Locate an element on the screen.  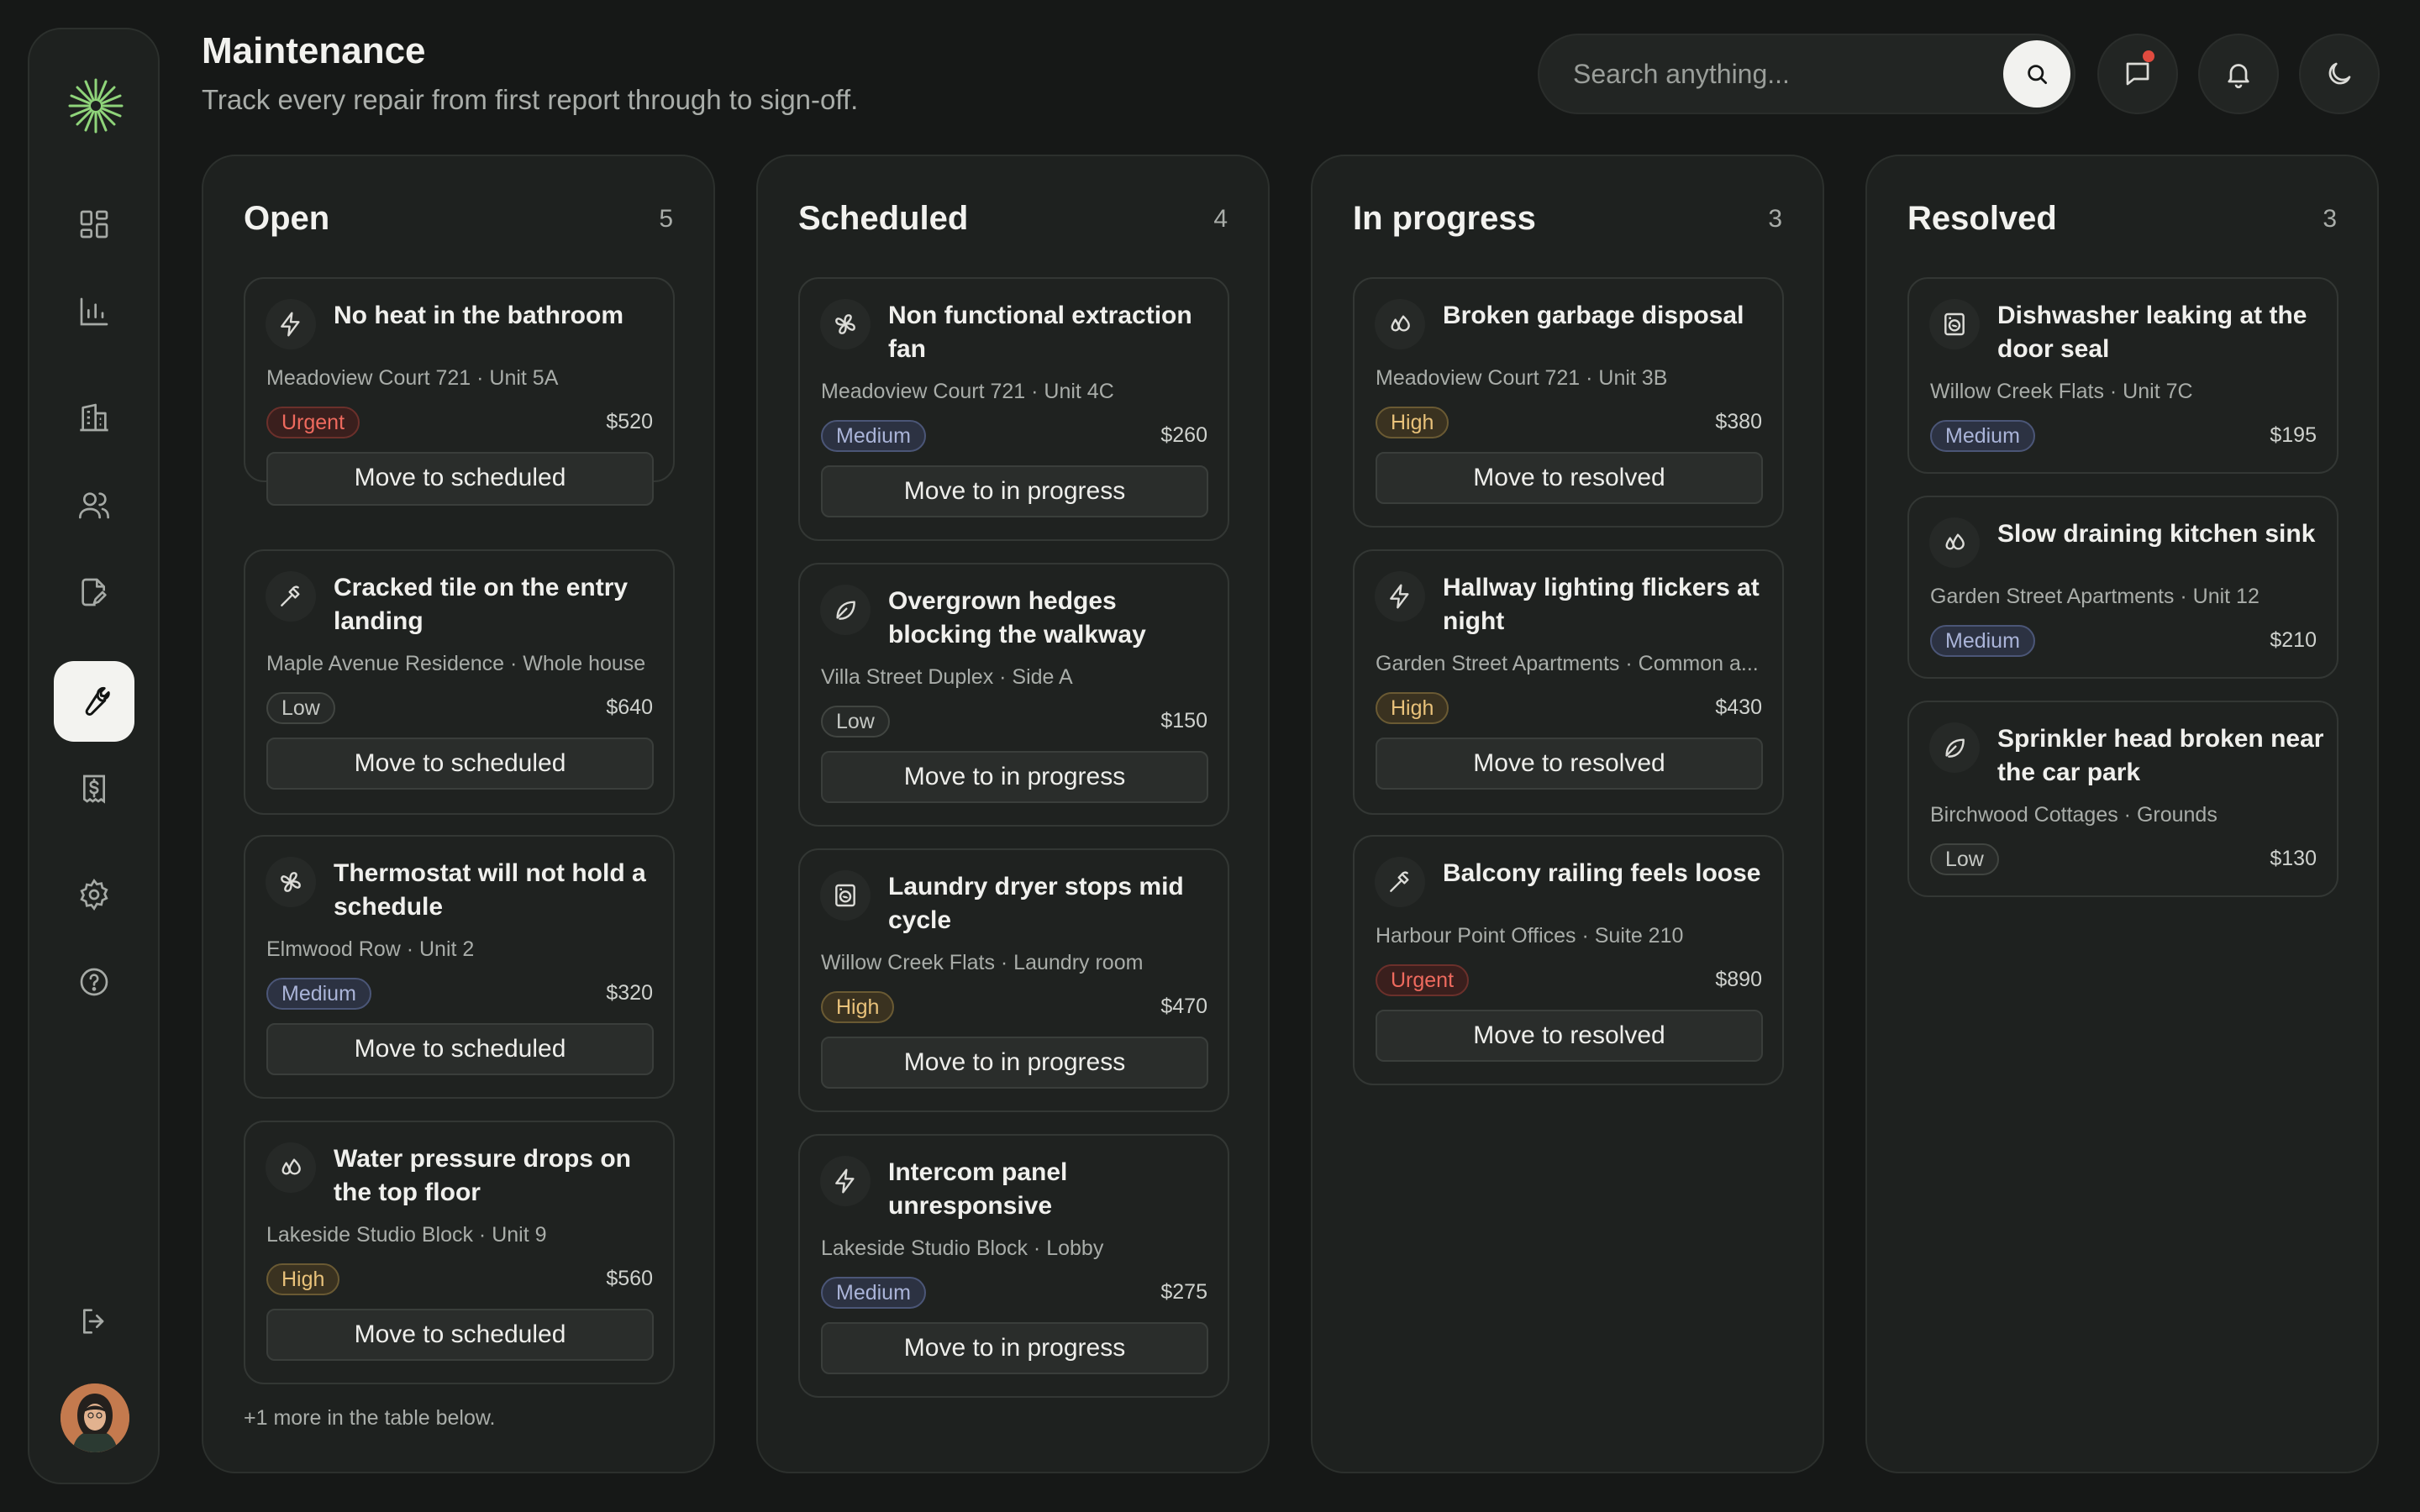
nav-settings is located at coordinates (94, 894).